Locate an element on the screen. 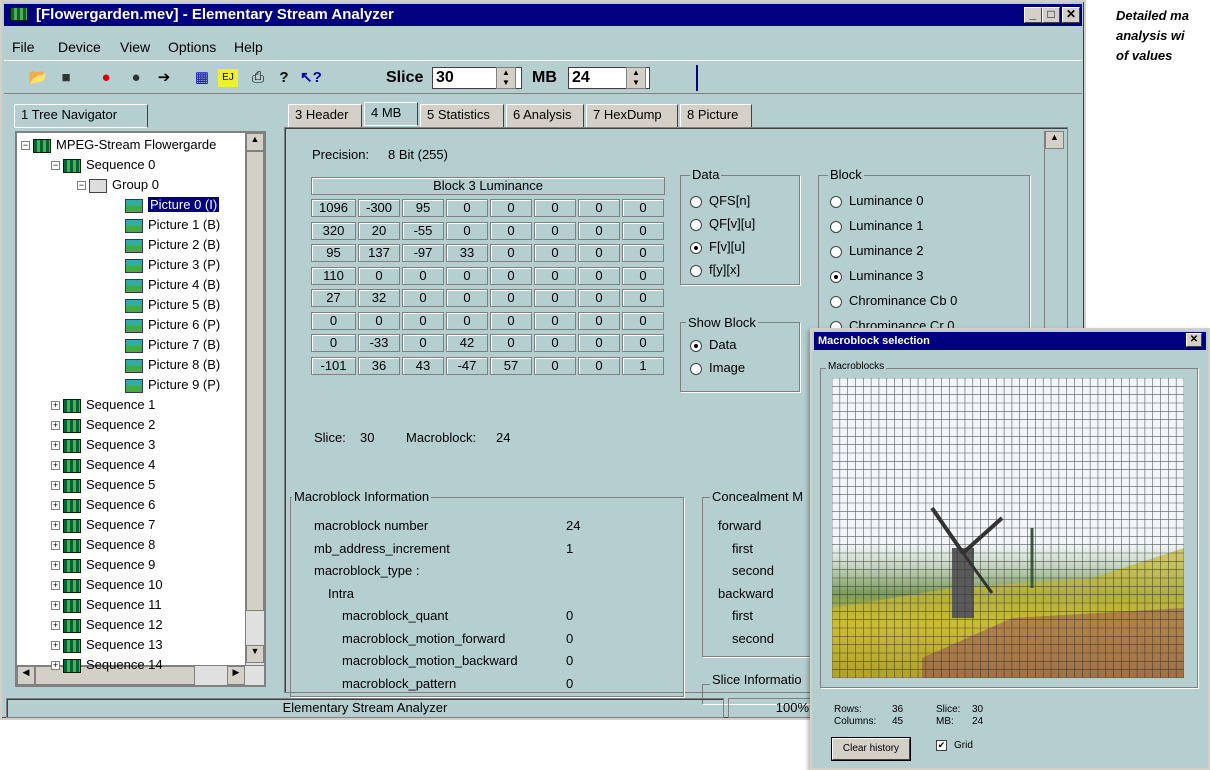 Image resolution: width=1210 pixels, height=770 pixels. tree-picture-5: Picture 5 (B) is located at coordinates (172, 305).